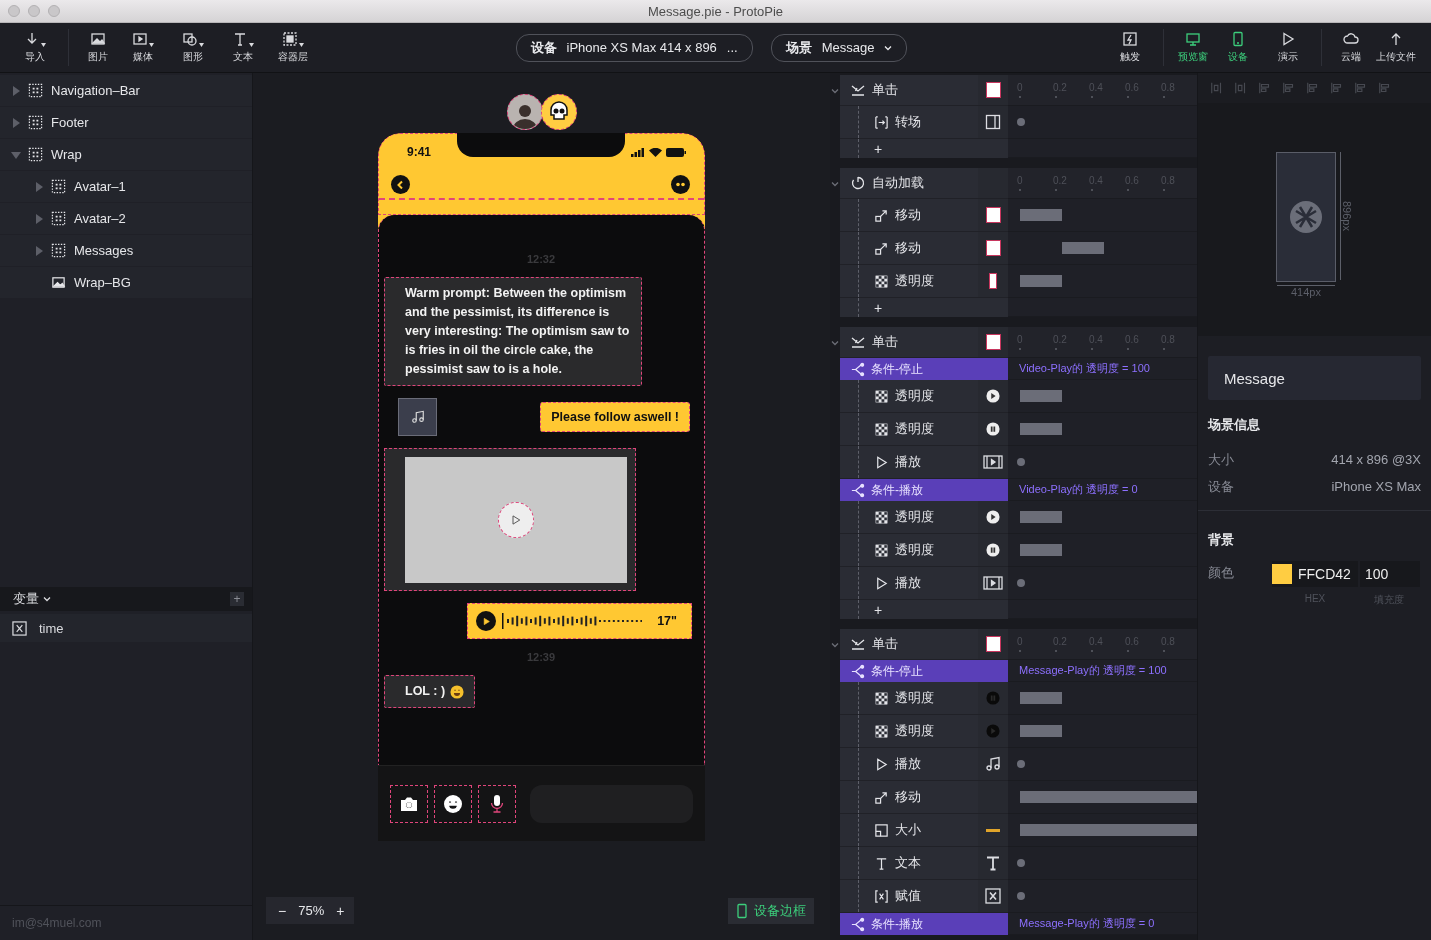  Describe the element at coordinates (293, 47) in the screenshot. I see `toolbar-button: 容器层` at that location.